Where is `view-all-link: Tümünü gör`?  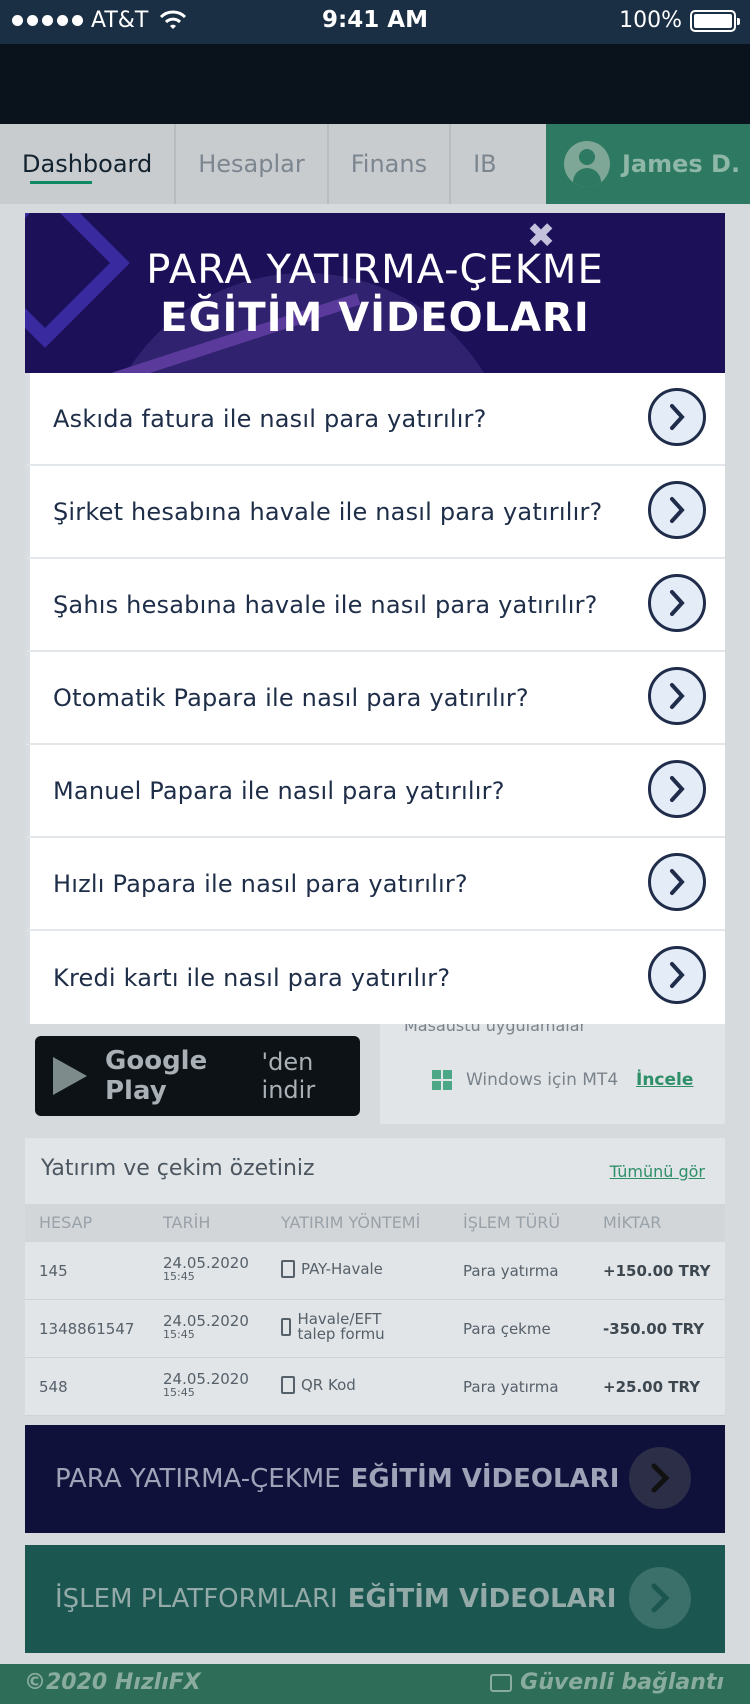 view-all-link: Tümünü gör is located at coordinates (657, 1171).